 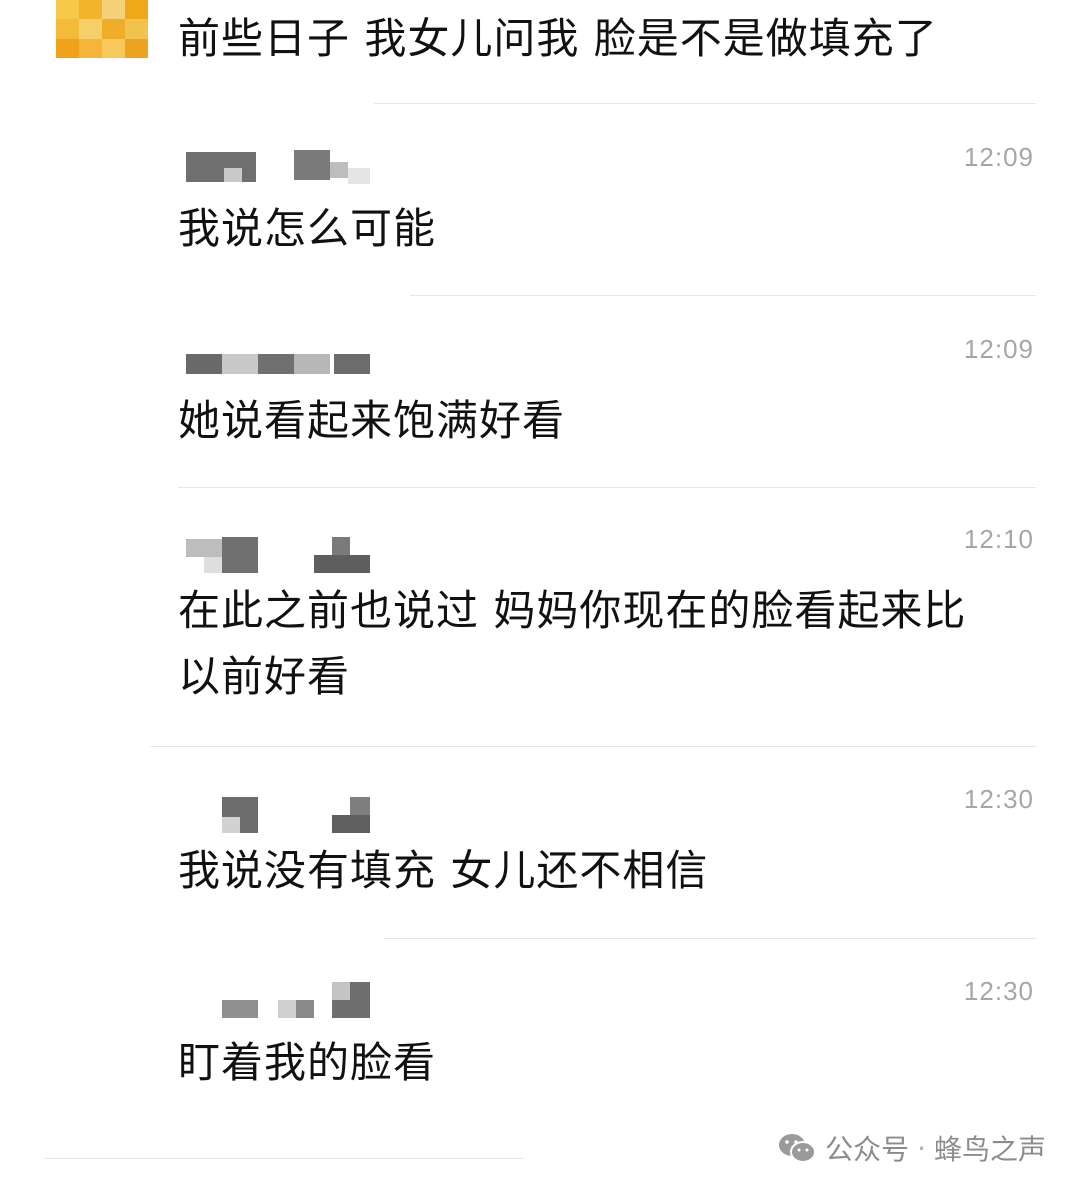 I want to click on message-text: 我说没有填充 女儿还不相信, so click(x=443, y=870).